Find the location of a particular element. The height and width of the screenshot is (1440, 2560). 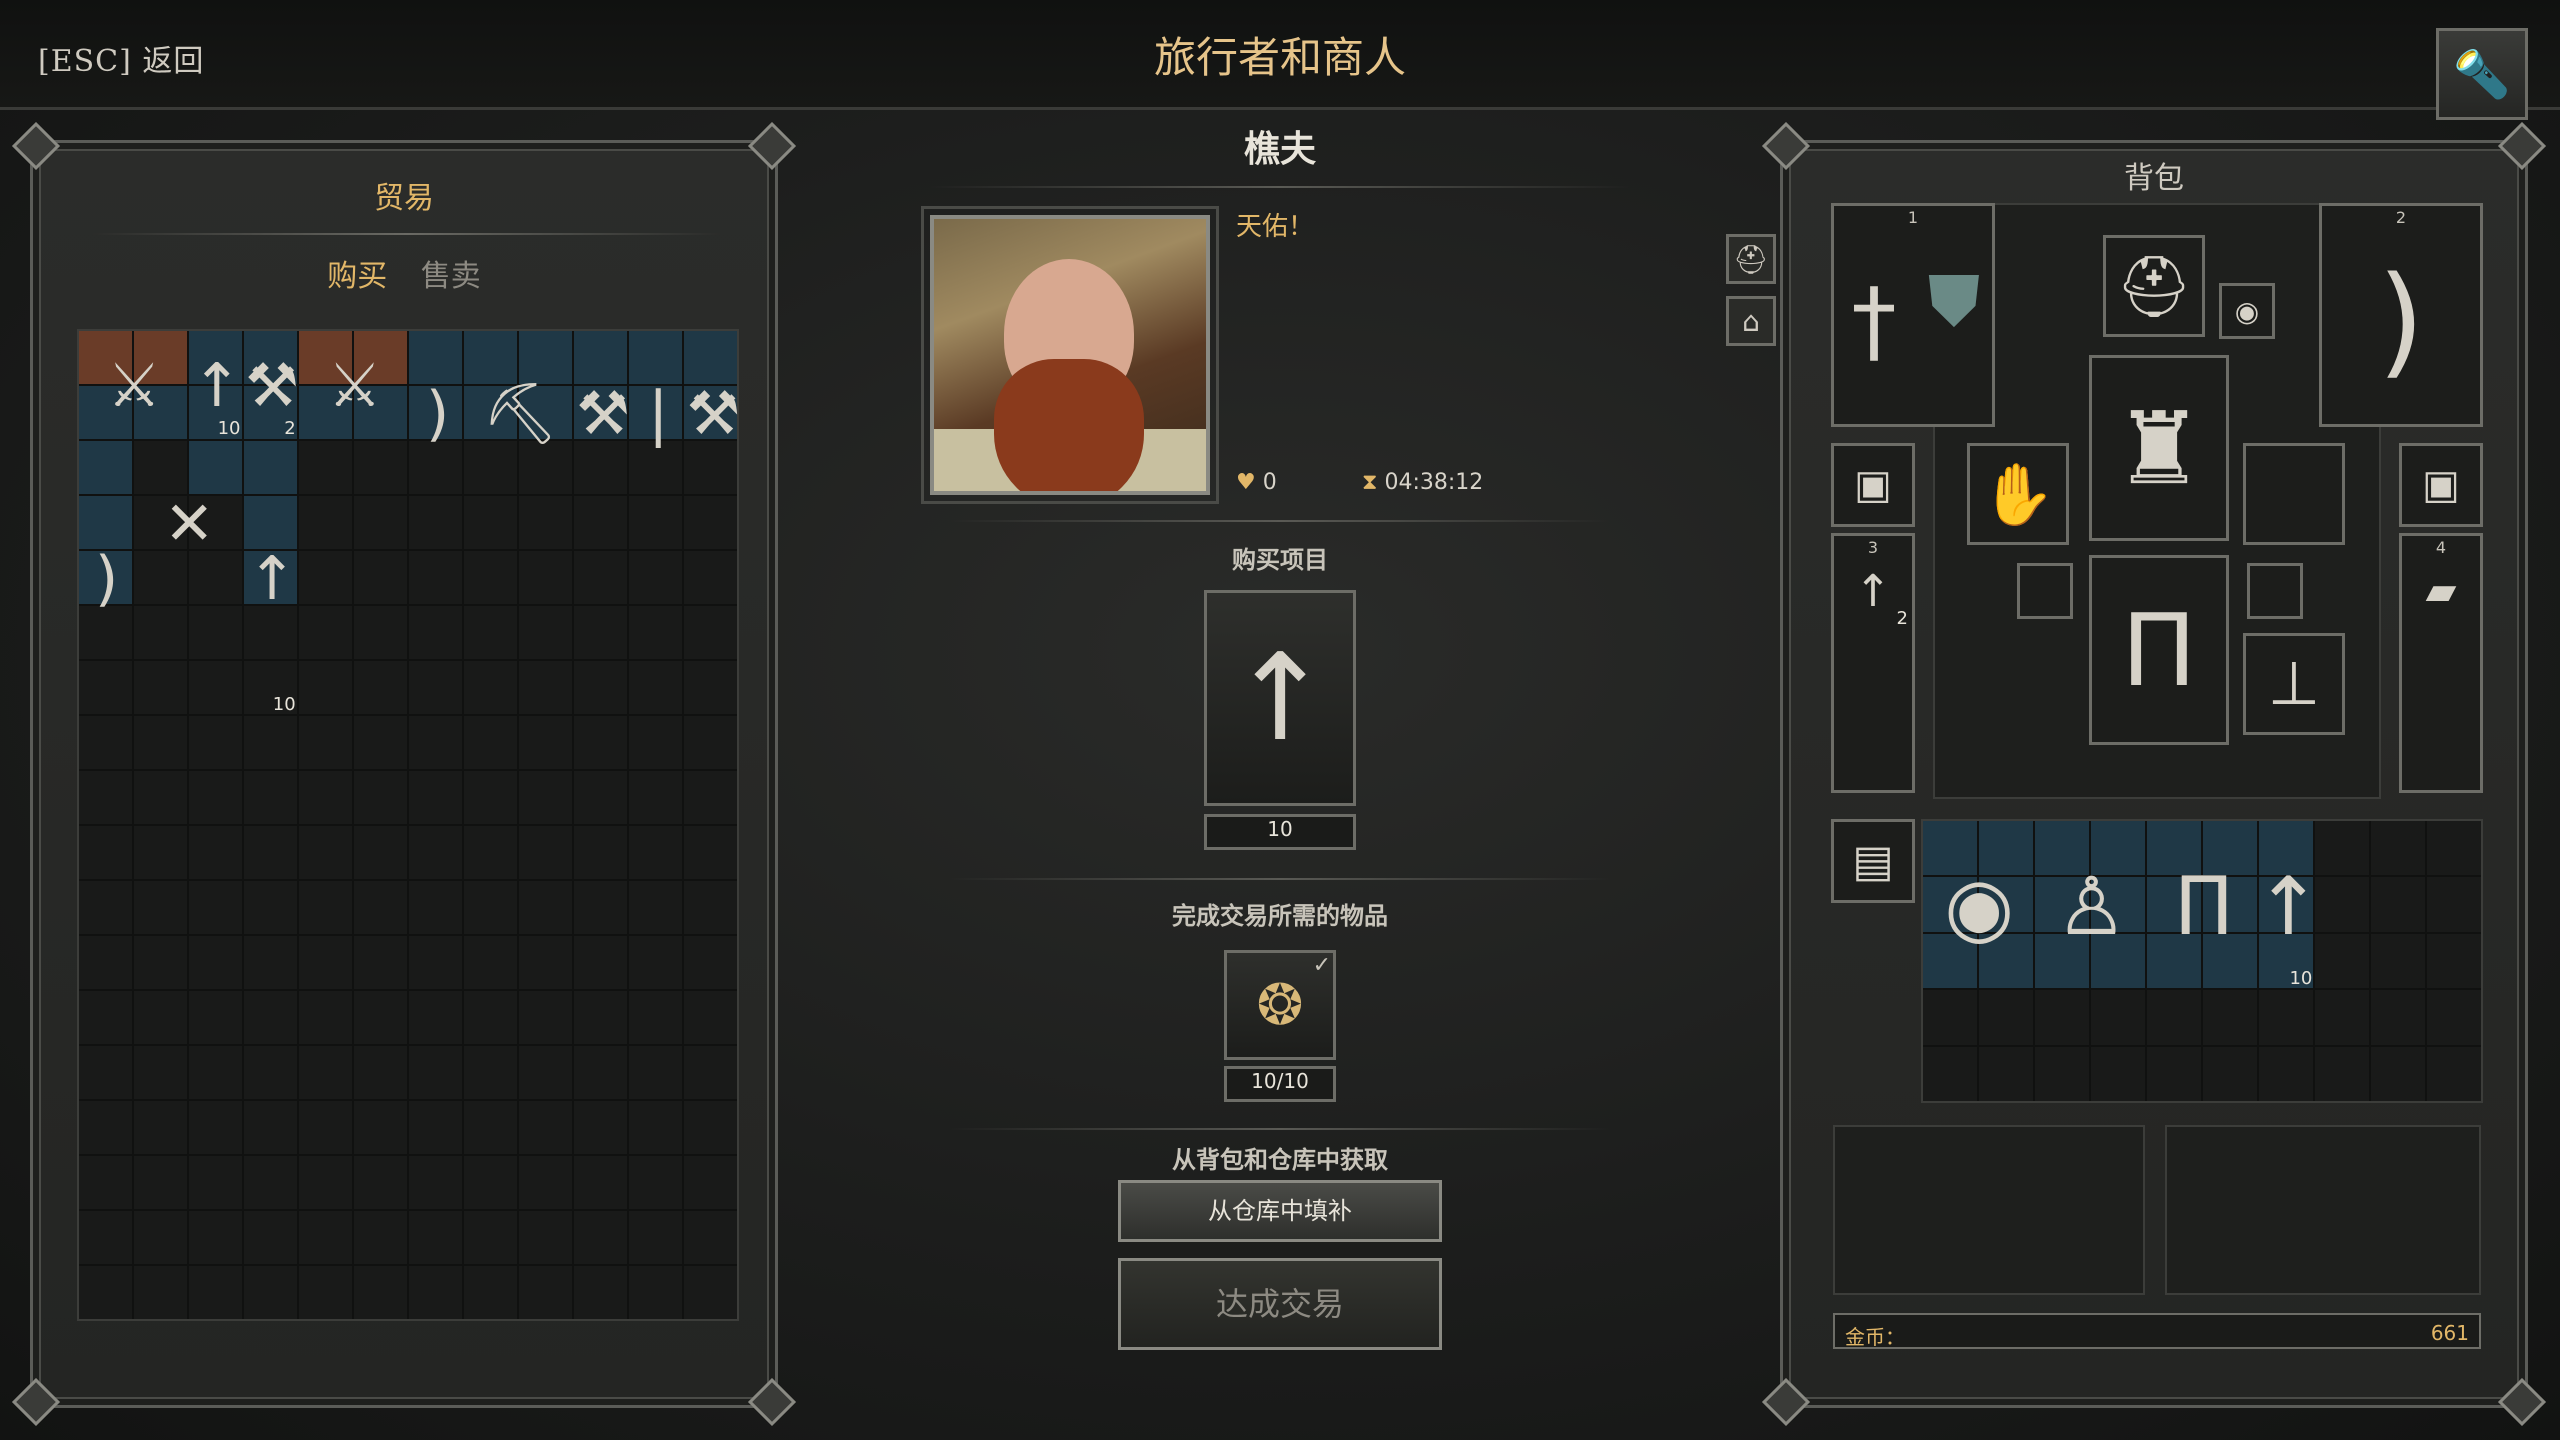

belt-slot-right: ▣ is located at coordinates (2441, 485).